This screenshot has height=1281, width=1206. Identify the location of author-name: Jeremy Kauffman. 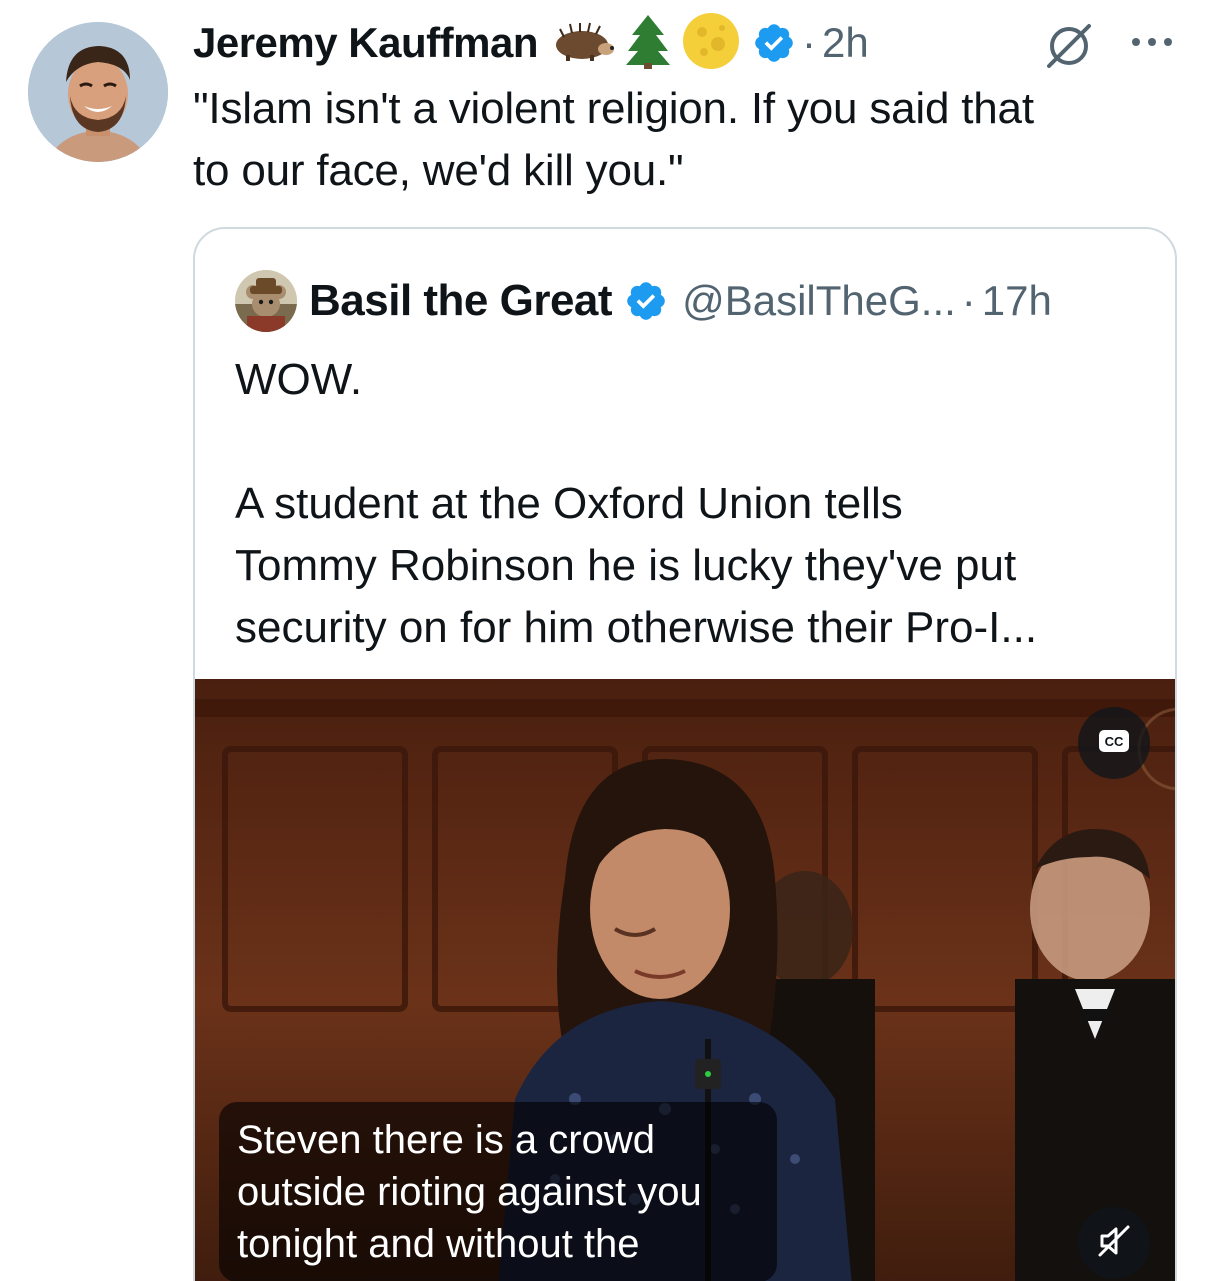
(365, 43).